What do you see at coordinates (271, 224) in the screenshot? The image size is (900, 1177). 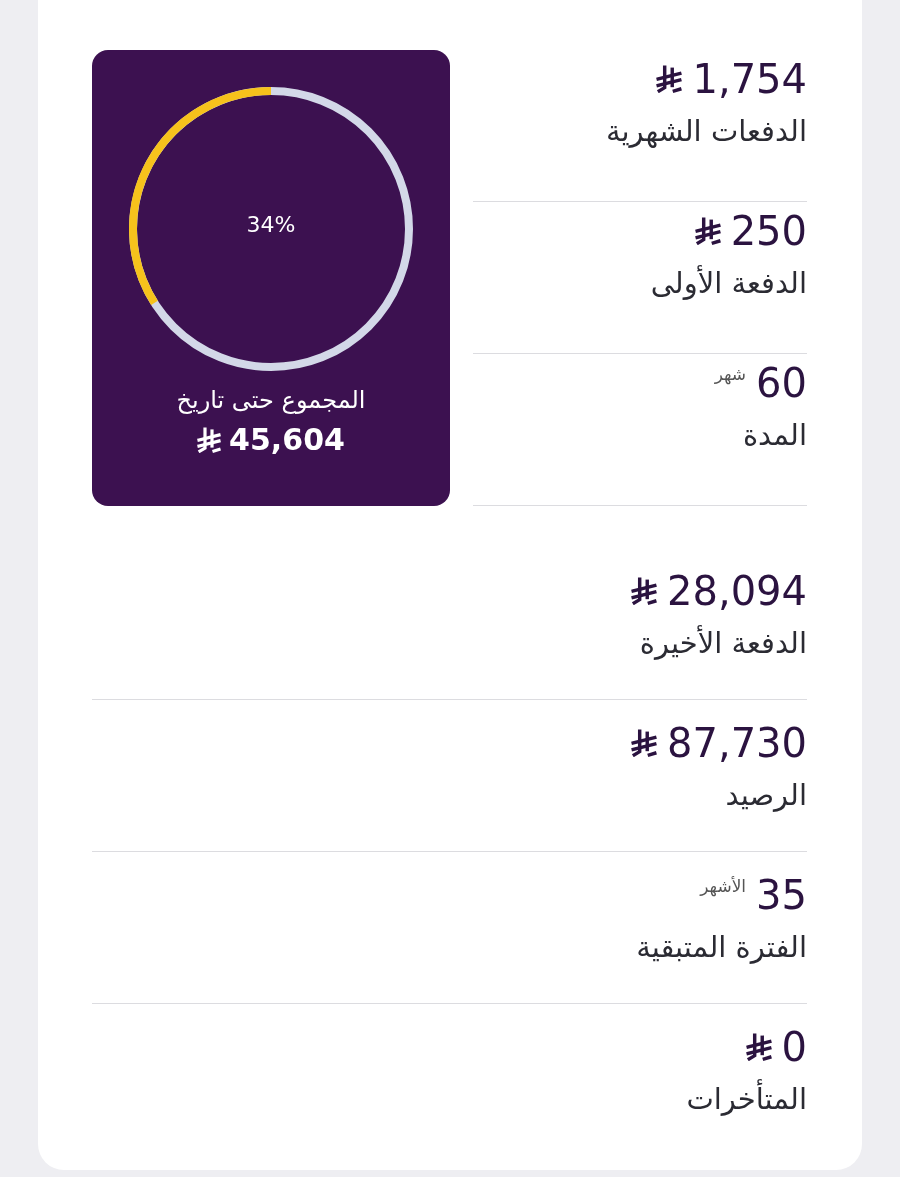 I see `progress-percent: 34%` at bounding box center [271, 224].